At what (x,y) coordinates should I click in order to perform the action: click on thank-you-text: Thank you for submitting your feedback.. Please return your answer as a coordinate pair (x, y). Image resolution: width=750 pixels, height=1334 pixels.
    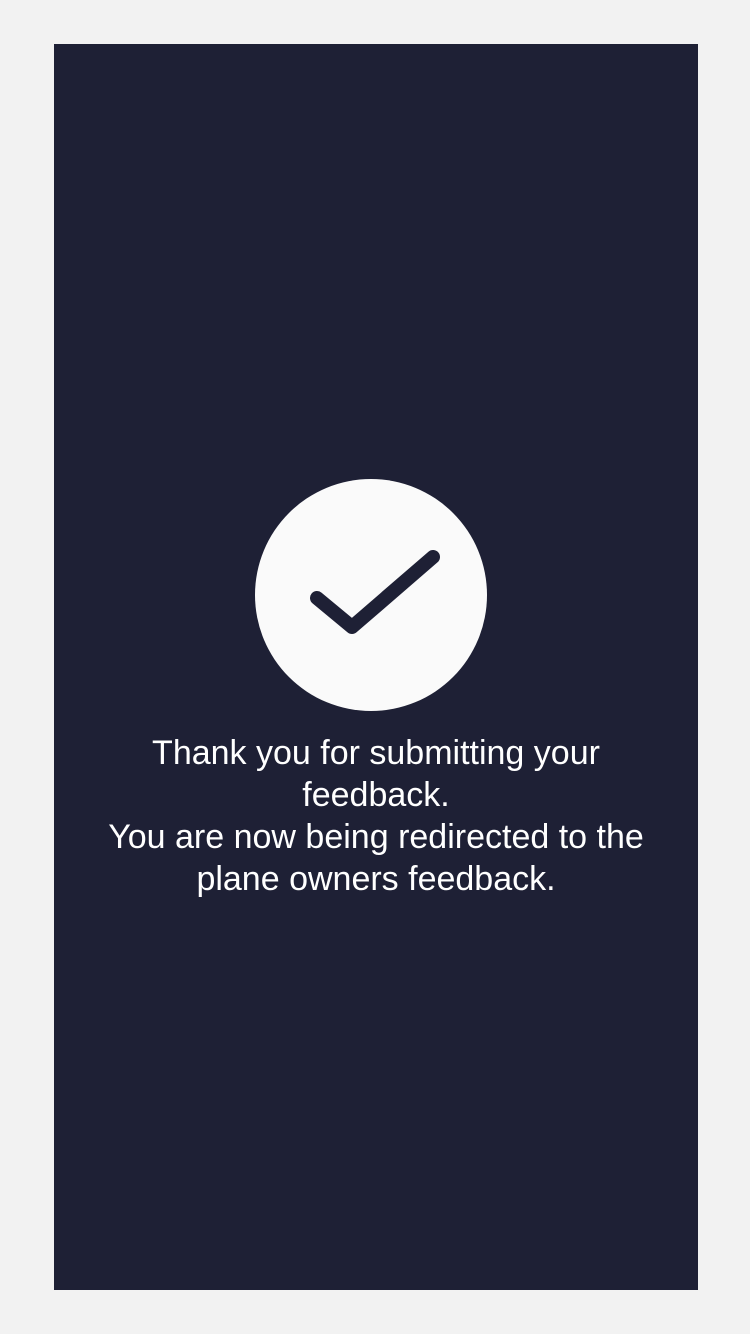
    Looking at the image, I should click on (376, 774).